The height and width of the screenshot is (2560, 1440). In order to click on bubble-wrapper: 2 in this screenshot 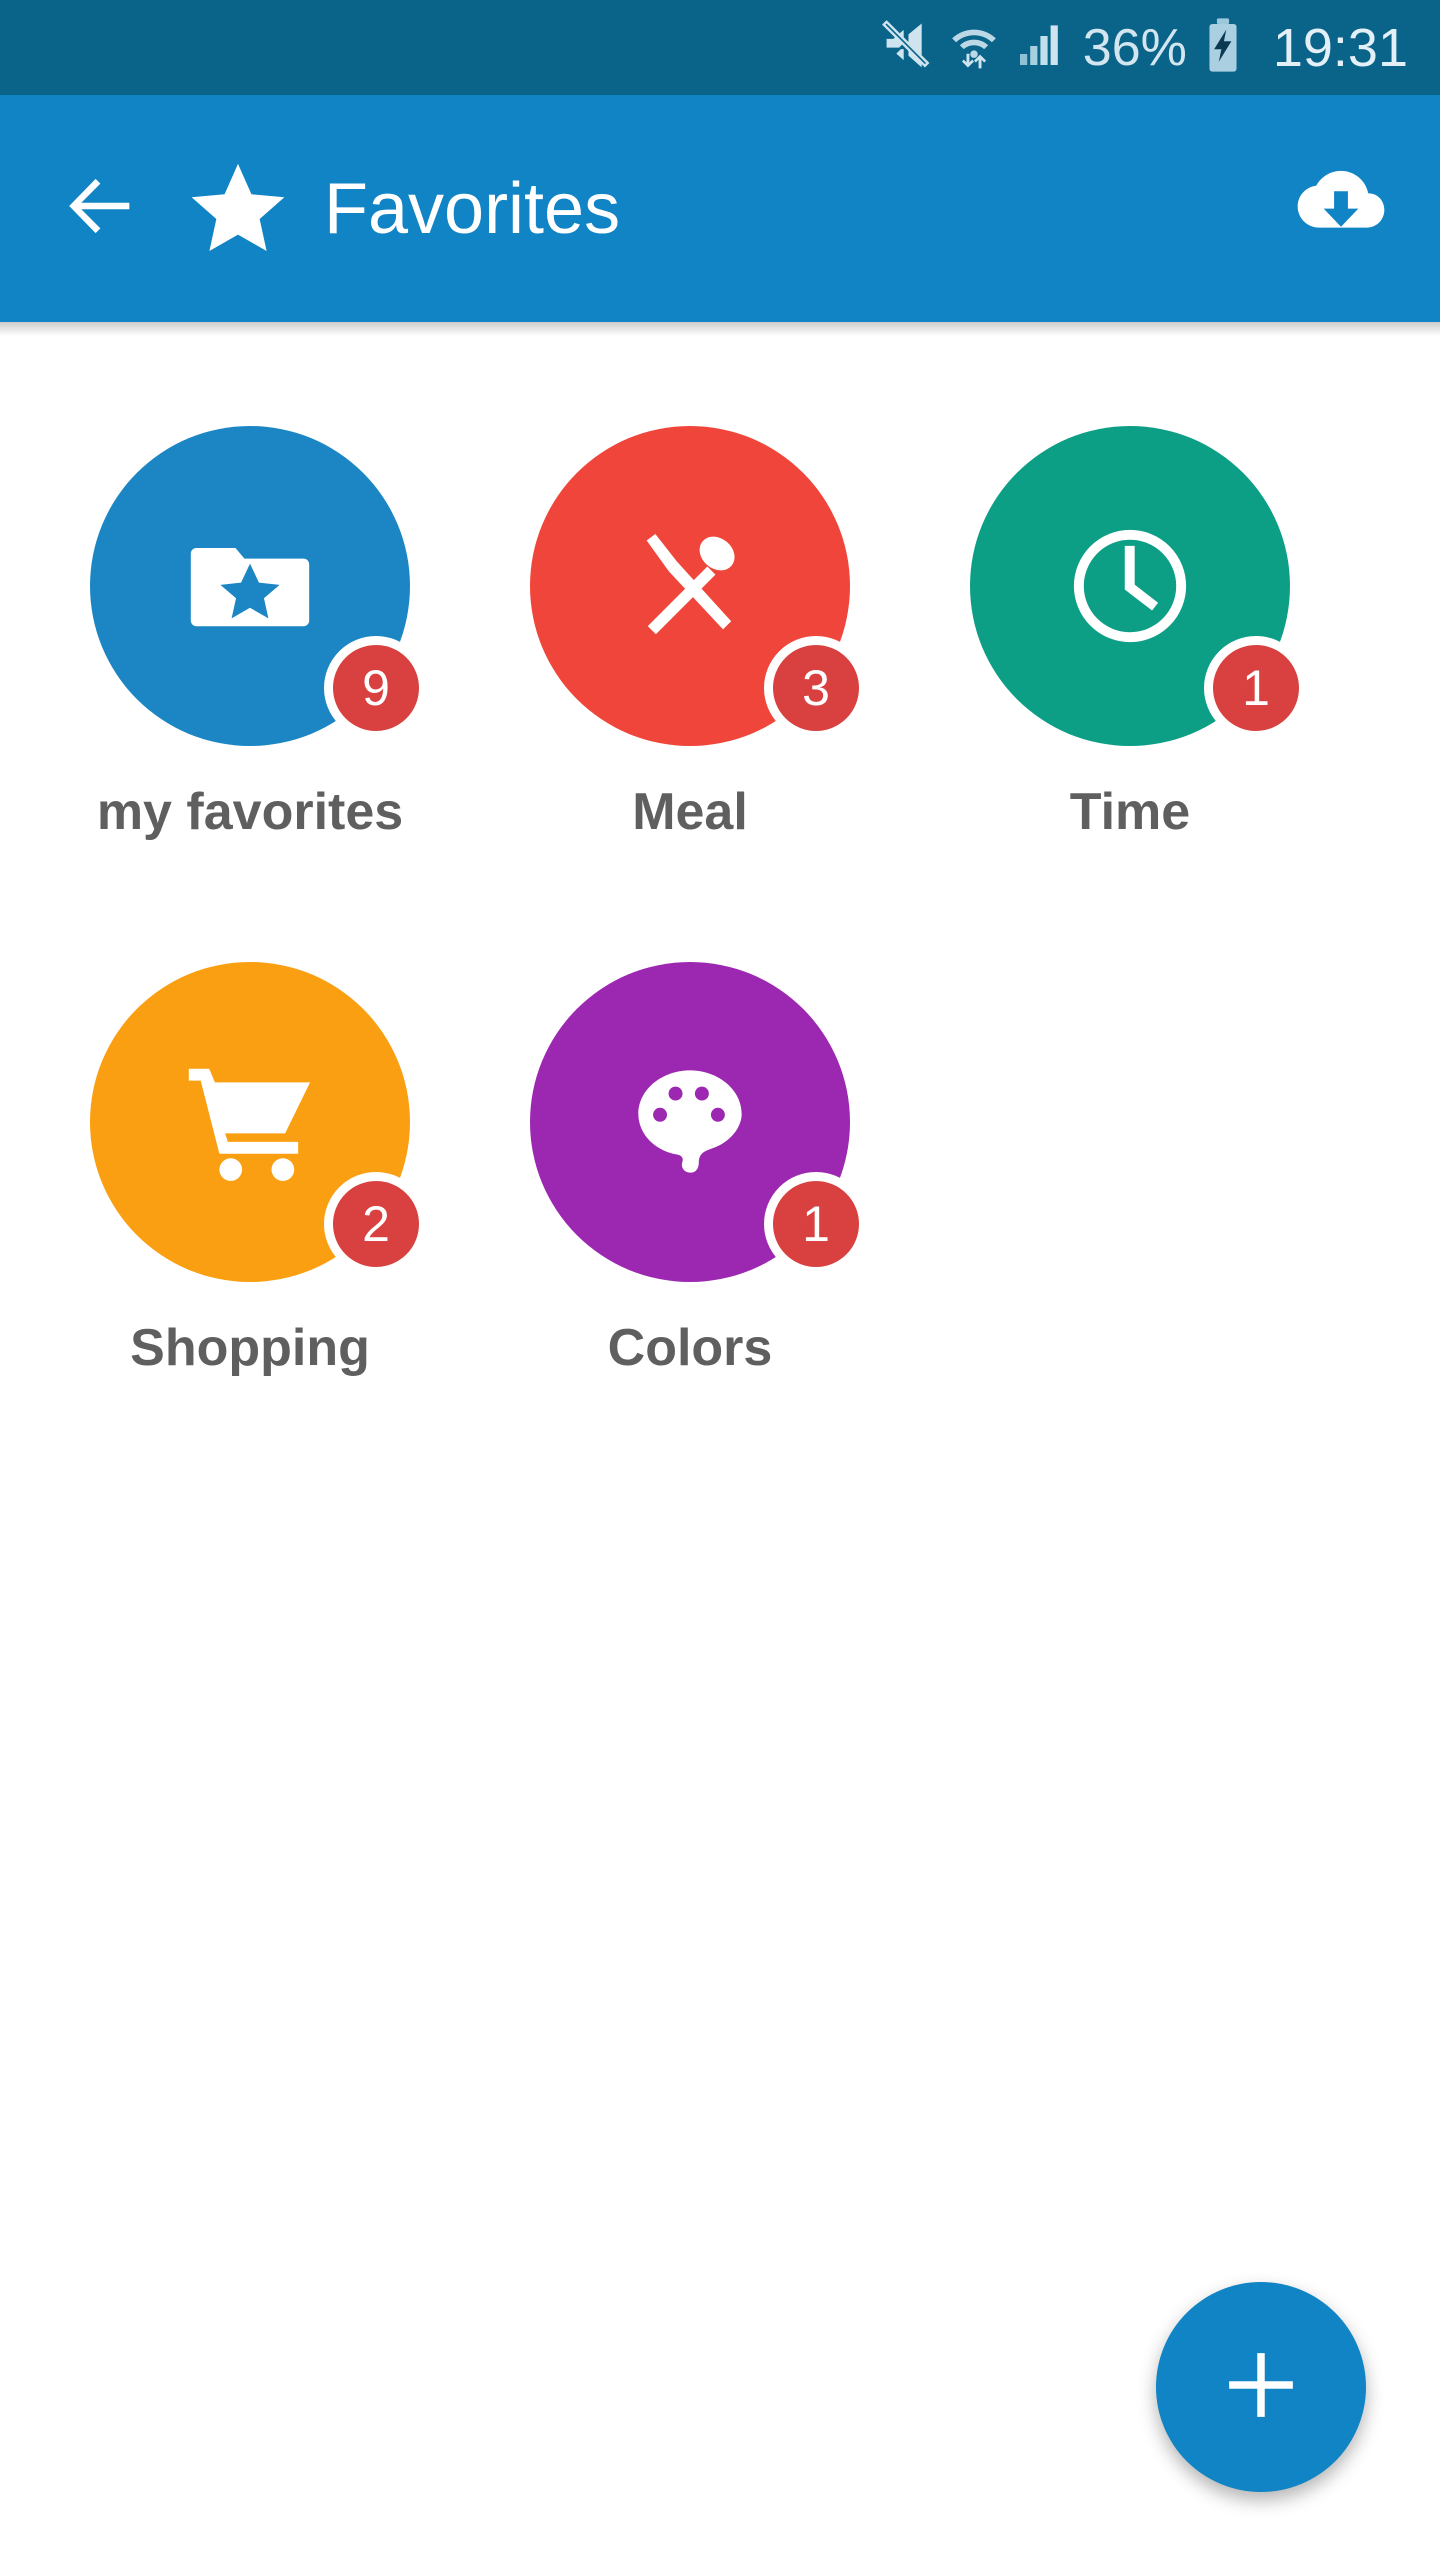, I will do `click(259, 1122)`.